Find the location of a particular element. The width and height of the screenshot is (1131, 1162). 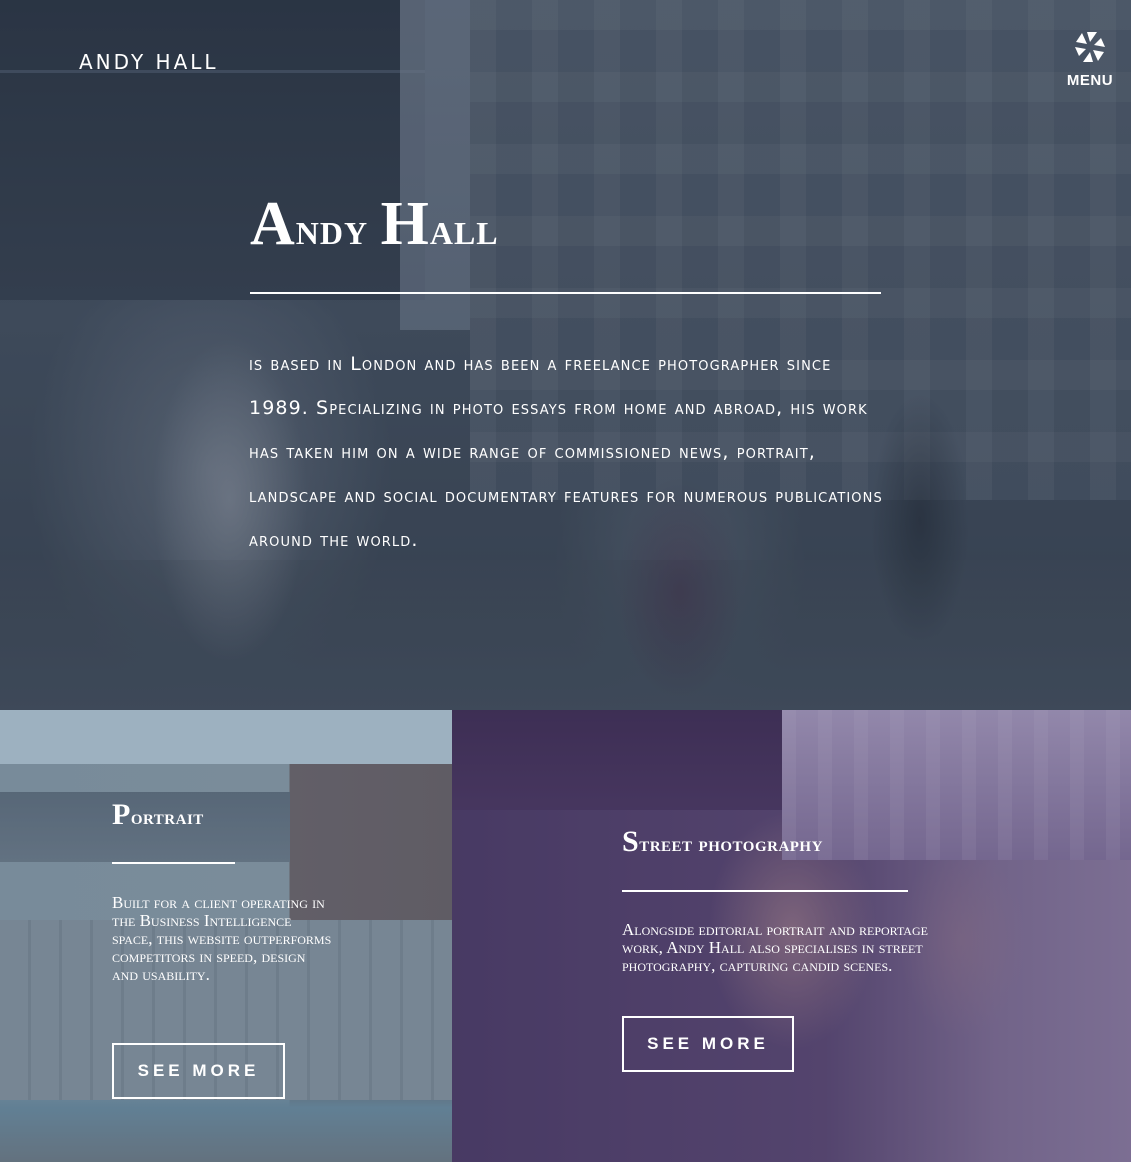

aperture-icon is located at coordinates (1090, 47).